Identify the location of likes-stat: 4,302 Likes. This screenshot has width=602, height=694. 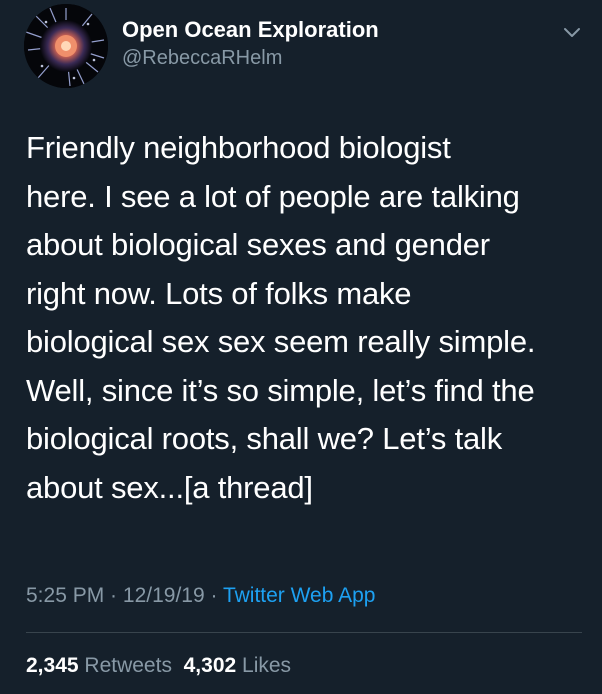
(237, 665).